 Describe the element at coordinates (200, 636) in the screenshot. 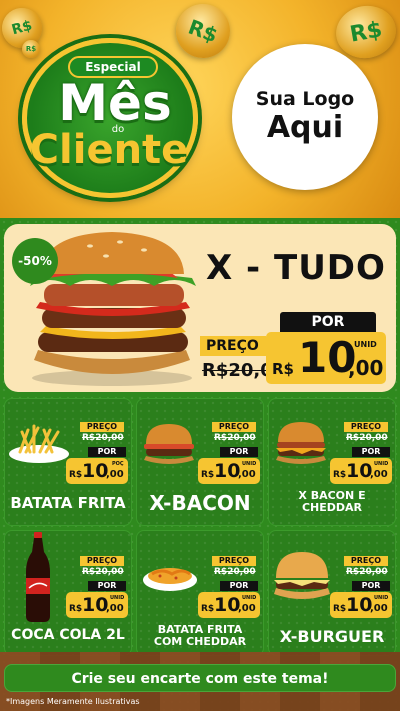

I see `product-name: BATATA FRITA COM CHEDDAR` at that location.